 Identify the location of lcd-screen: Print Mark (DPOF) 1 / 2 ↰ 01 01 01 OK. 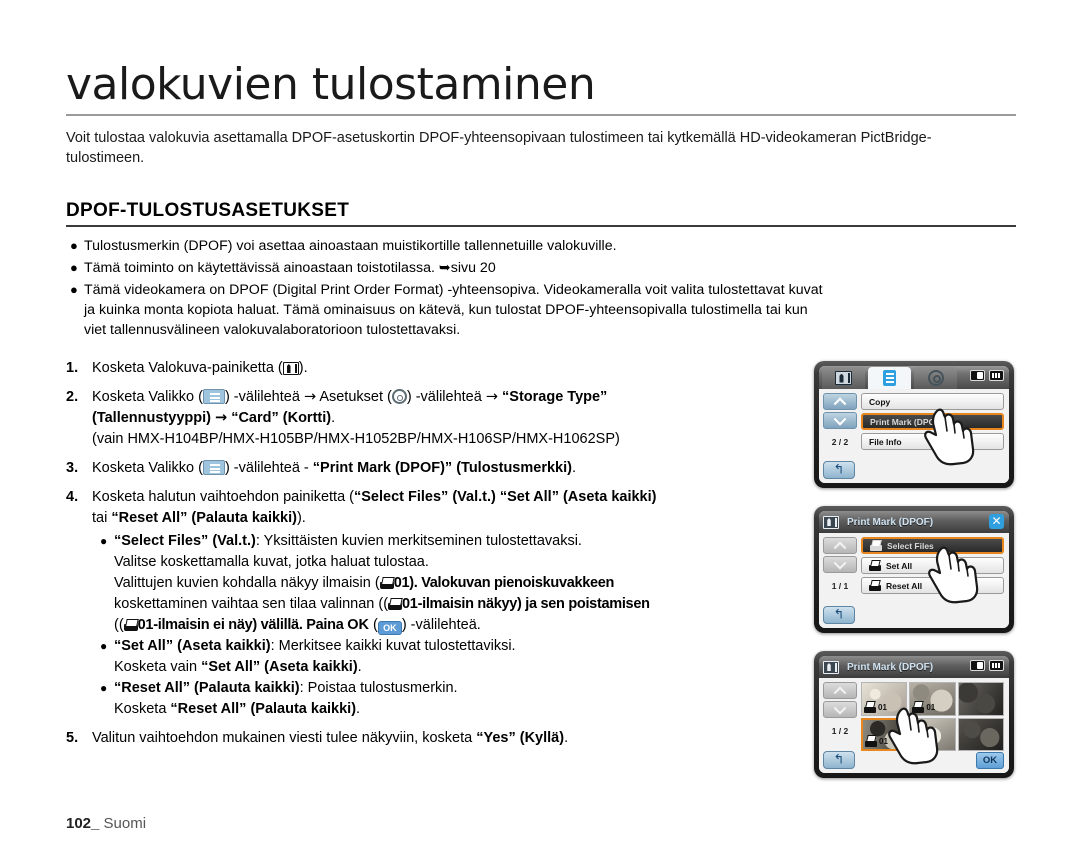
(914, 714).